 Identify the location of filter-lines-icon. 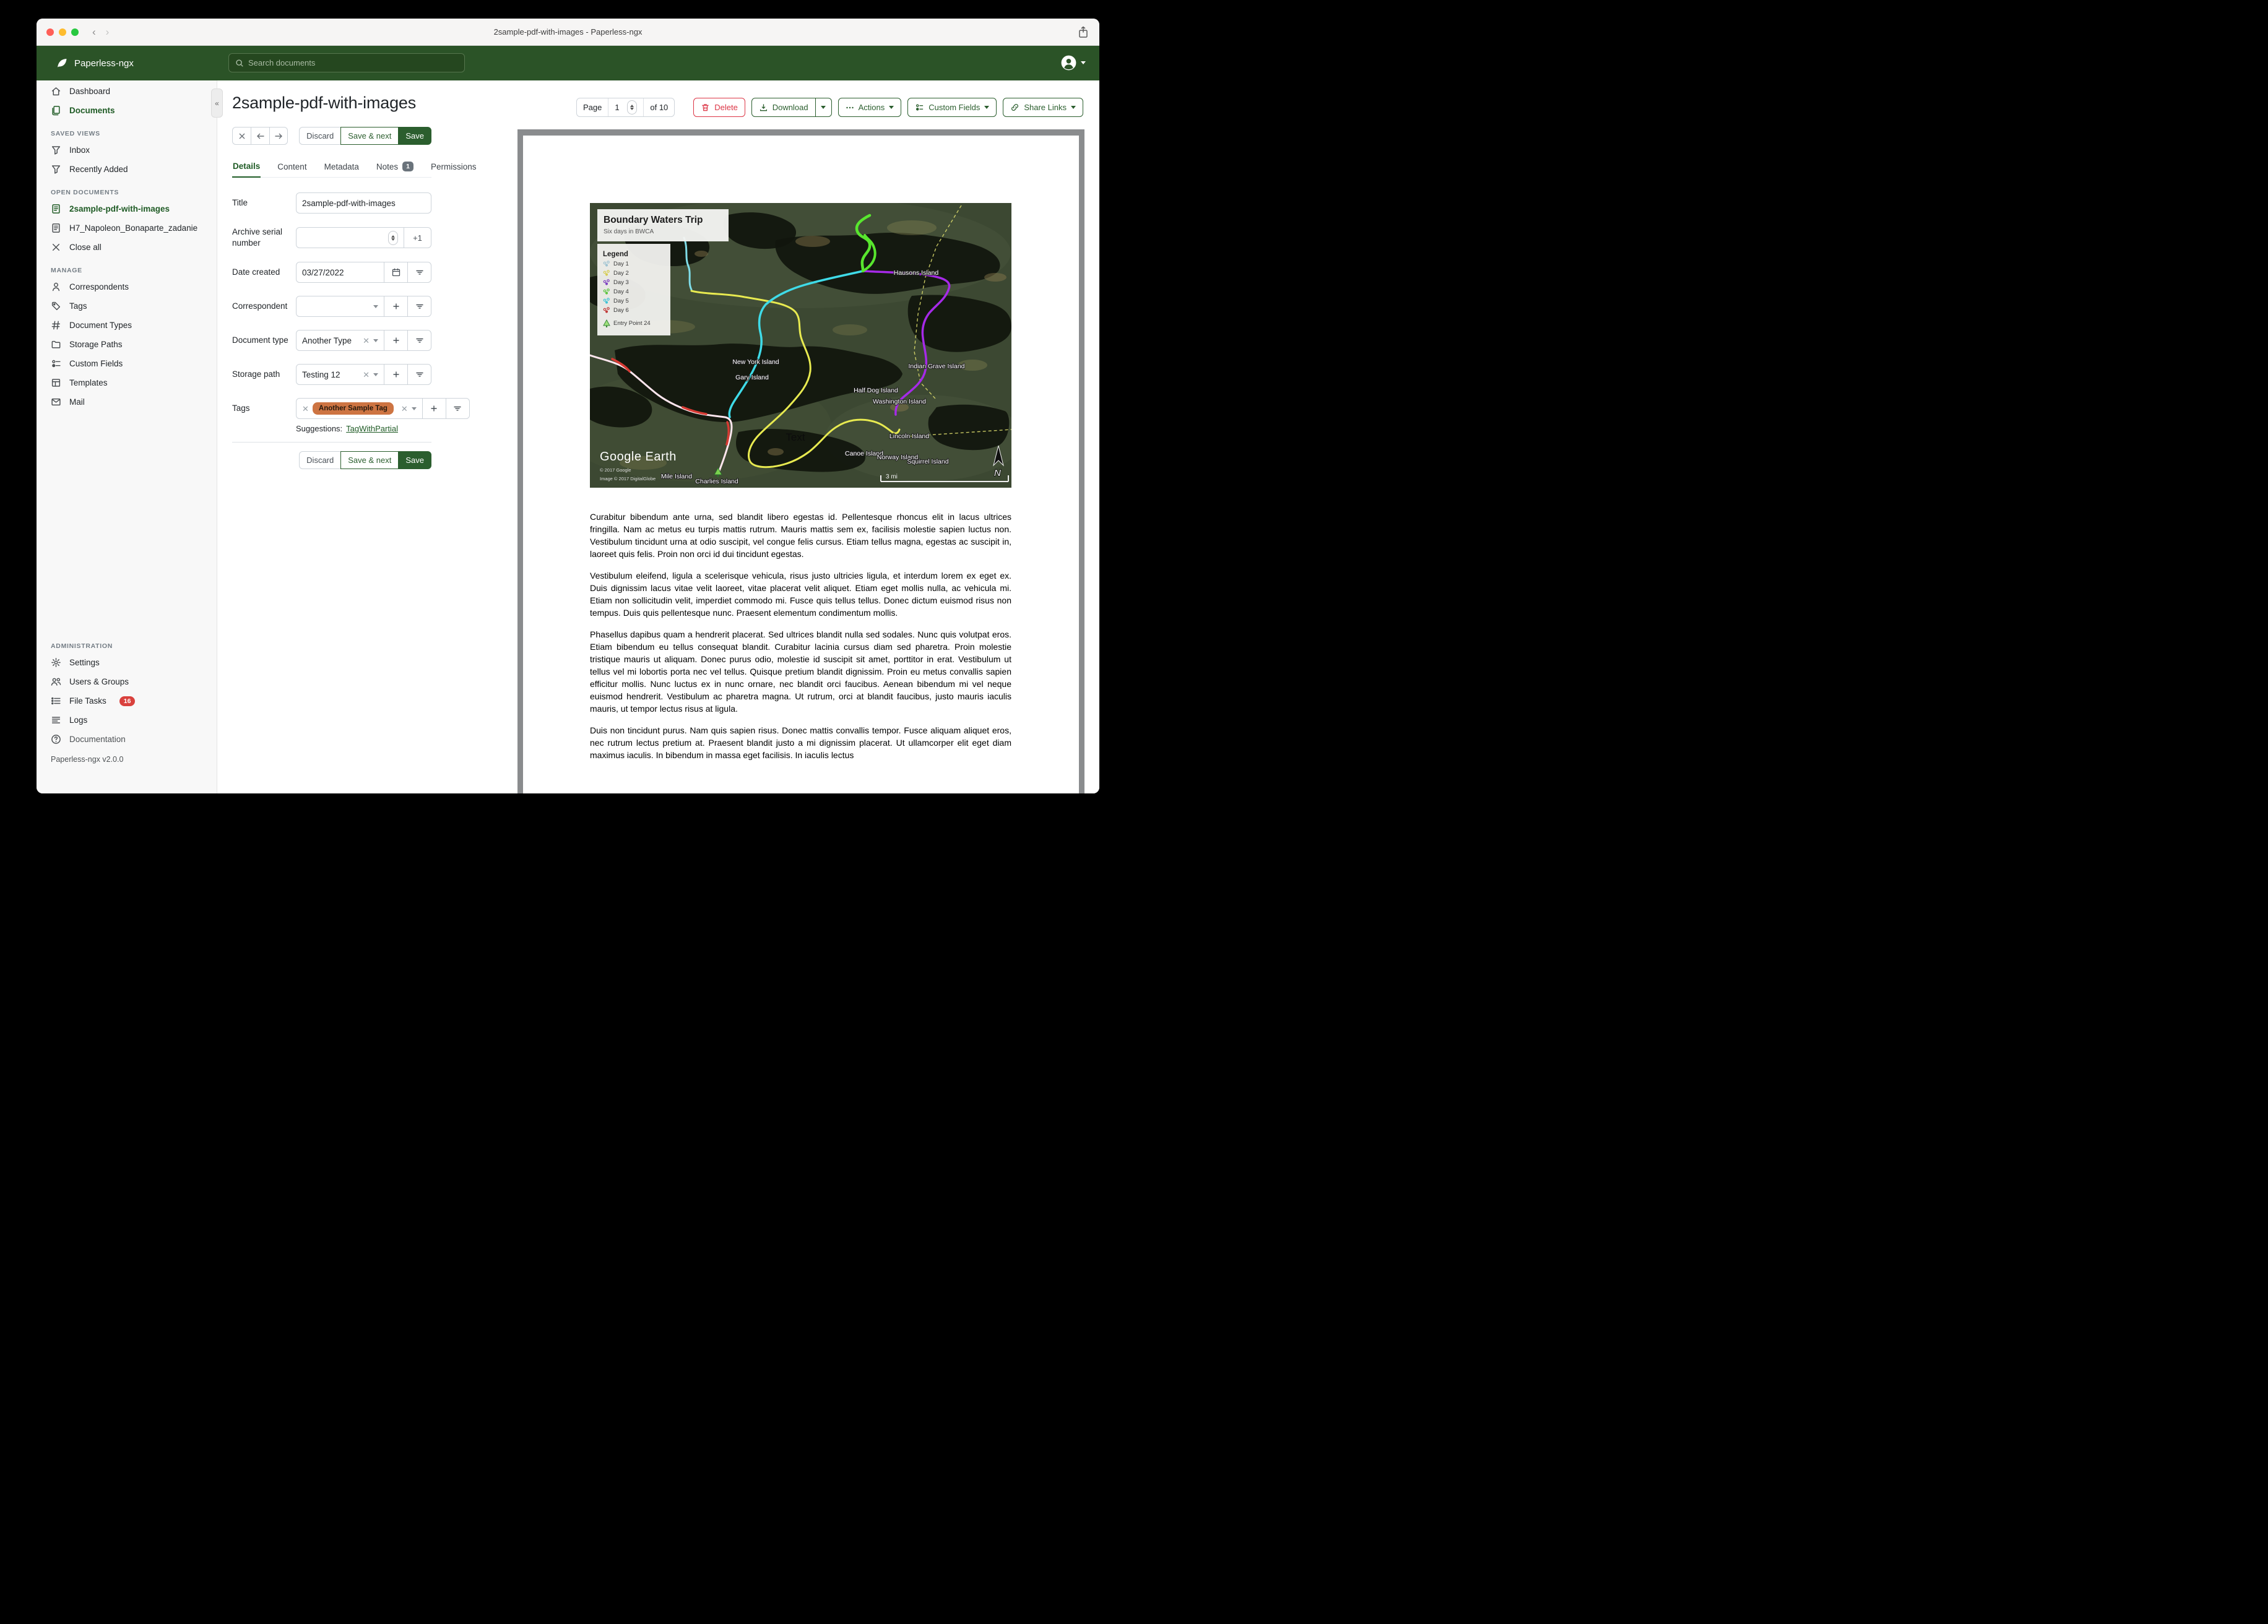
(419, 375).